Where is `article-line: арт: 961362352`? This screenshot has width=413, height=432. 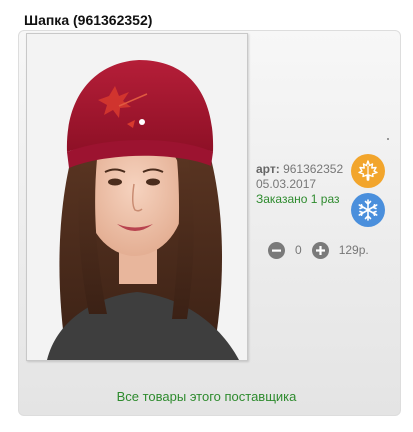 article-line: арт: 961362352 is located at coordinates (299, 169).